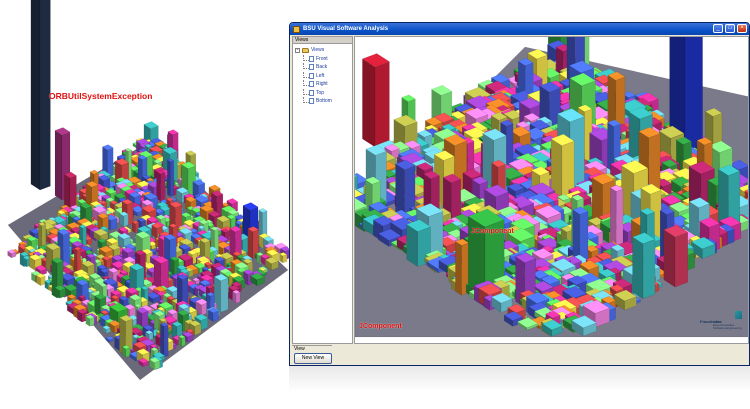  What do you see at coordinates (492, 231) in the screenshot?
I see `jcomponent-selected-label: JComponent` at bounding box center [492, 231].